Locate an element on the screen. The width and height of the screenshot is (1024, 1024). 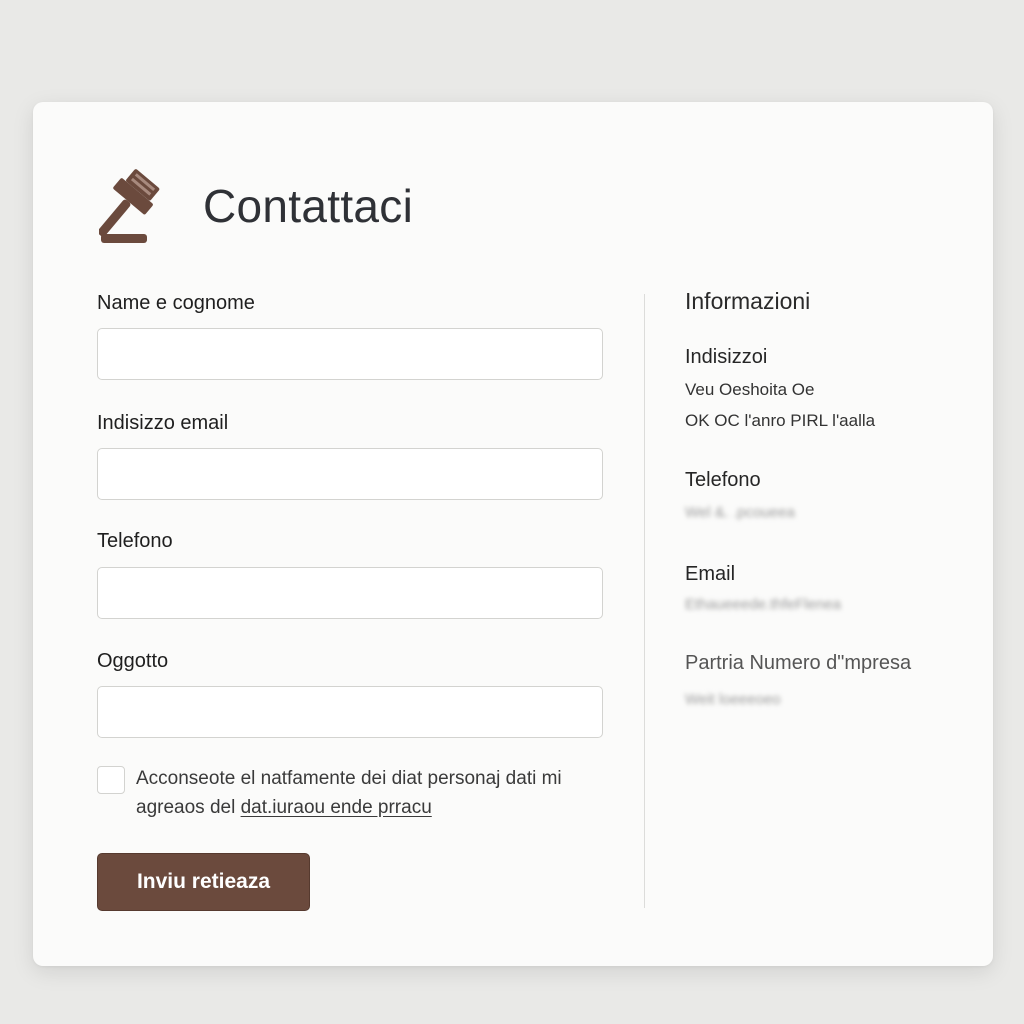
address-label: Indisizzoi is located at coordinates (726, 357).